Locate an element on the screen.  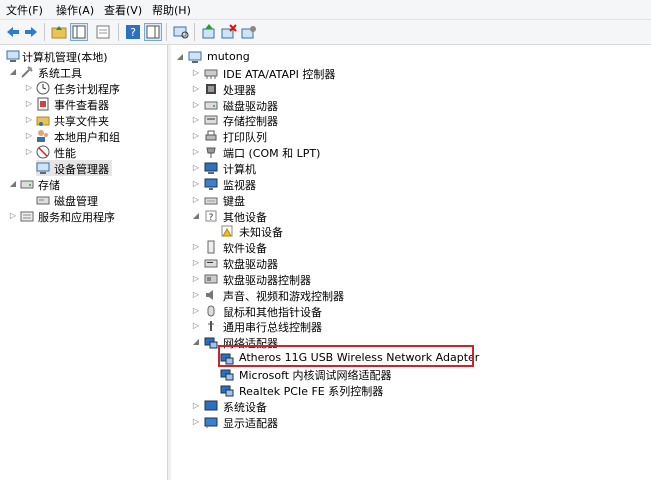
tree-item-label: 系统设备 is located at coordinates (245, 407).